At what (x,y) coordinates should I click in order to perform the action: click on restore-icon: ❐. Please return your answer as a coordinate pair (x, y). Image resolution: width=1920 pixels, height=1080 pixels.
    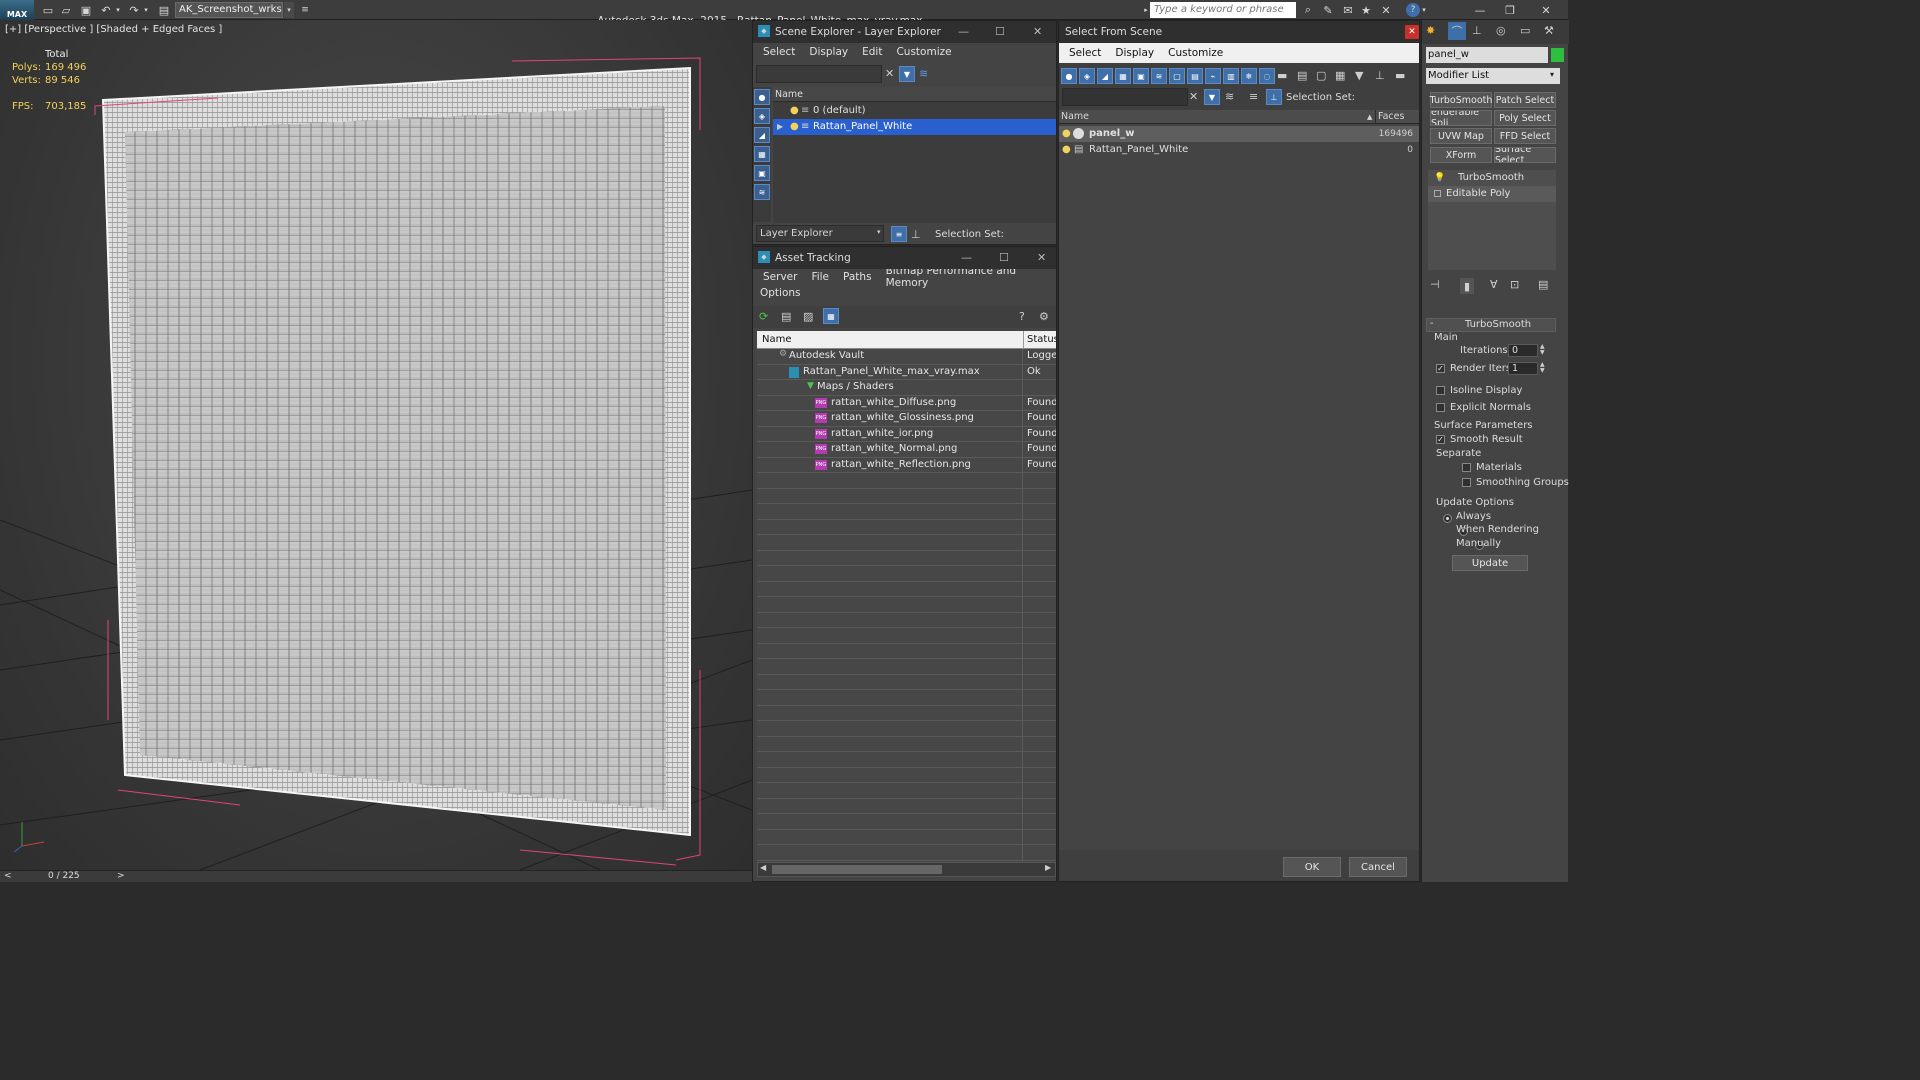
    Looking at the image, I should click on (1510, 10).